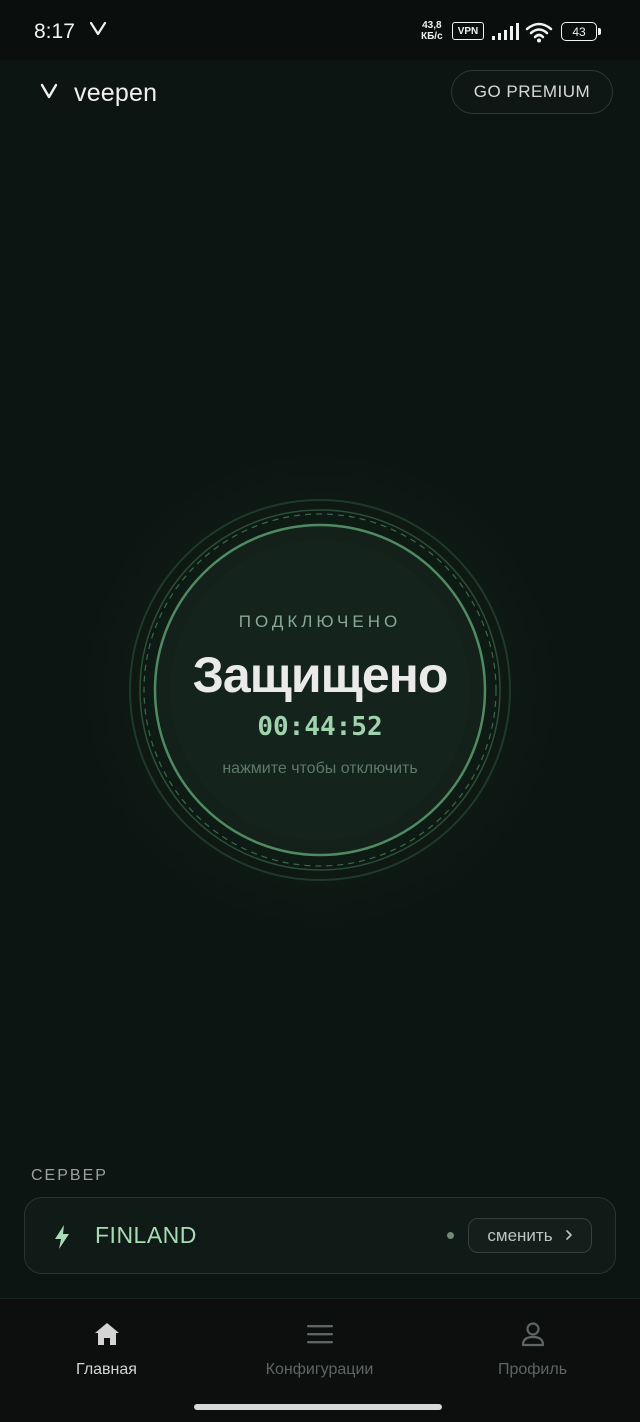 This screenshot has width=640, height=1422. I want to click on wifi-icon, so click(539, 34).